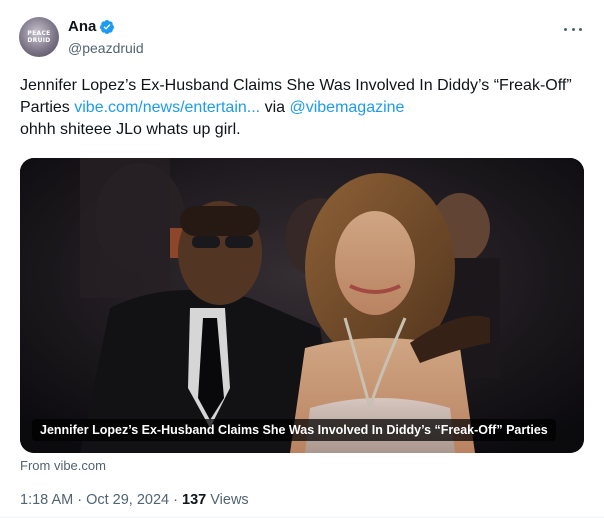 This screenshot has height=518, width=604. What do you see at coordinates (82, 26) in the screenshot?
I see `author-display-name: Ana` at bounding box center [82, 26].